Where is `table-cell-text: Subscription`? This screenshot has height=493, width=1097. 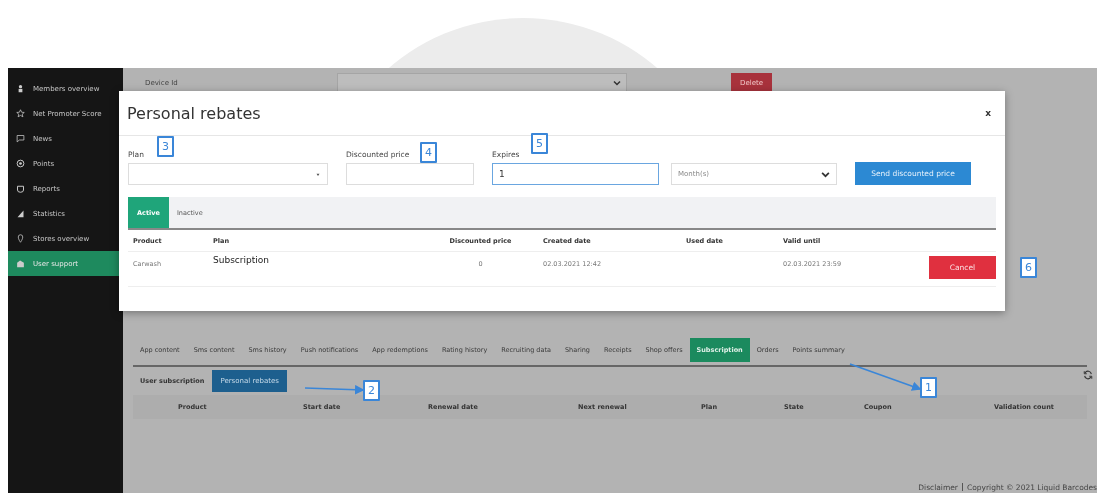
table-cell-text: Subscription is located at coordinates (241, 259).